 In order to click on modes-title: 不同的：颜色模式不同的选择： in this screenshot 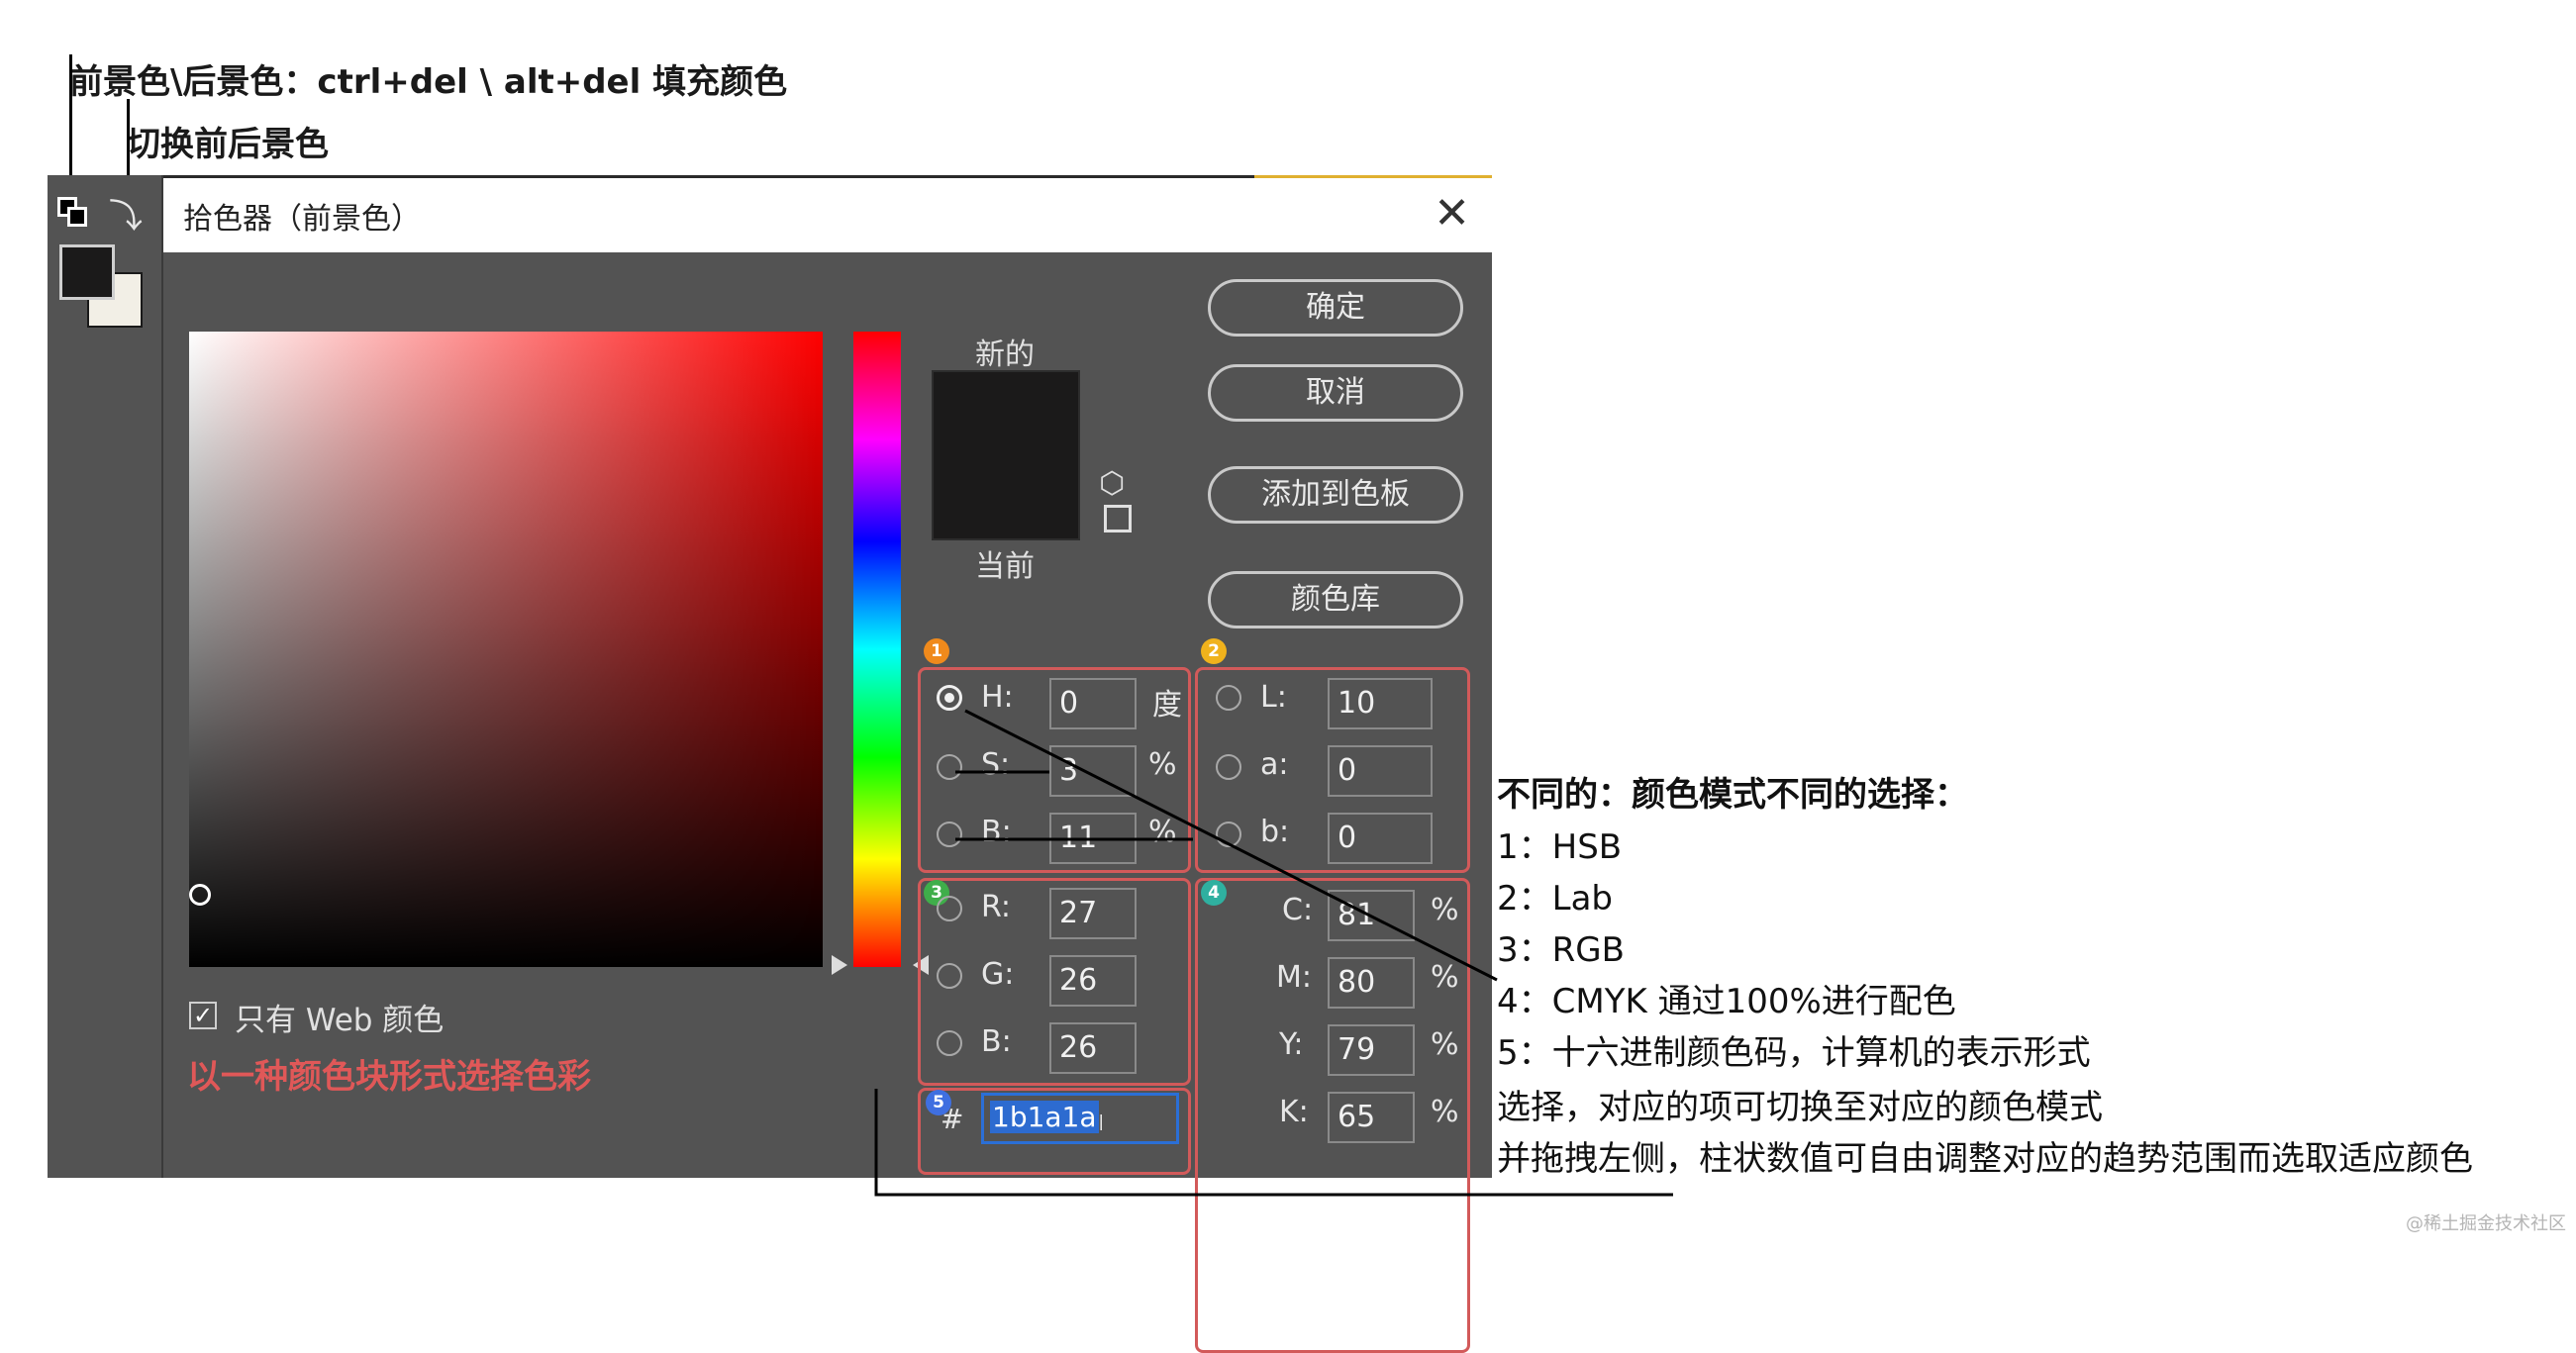, I will do `click(1733, 795)`.